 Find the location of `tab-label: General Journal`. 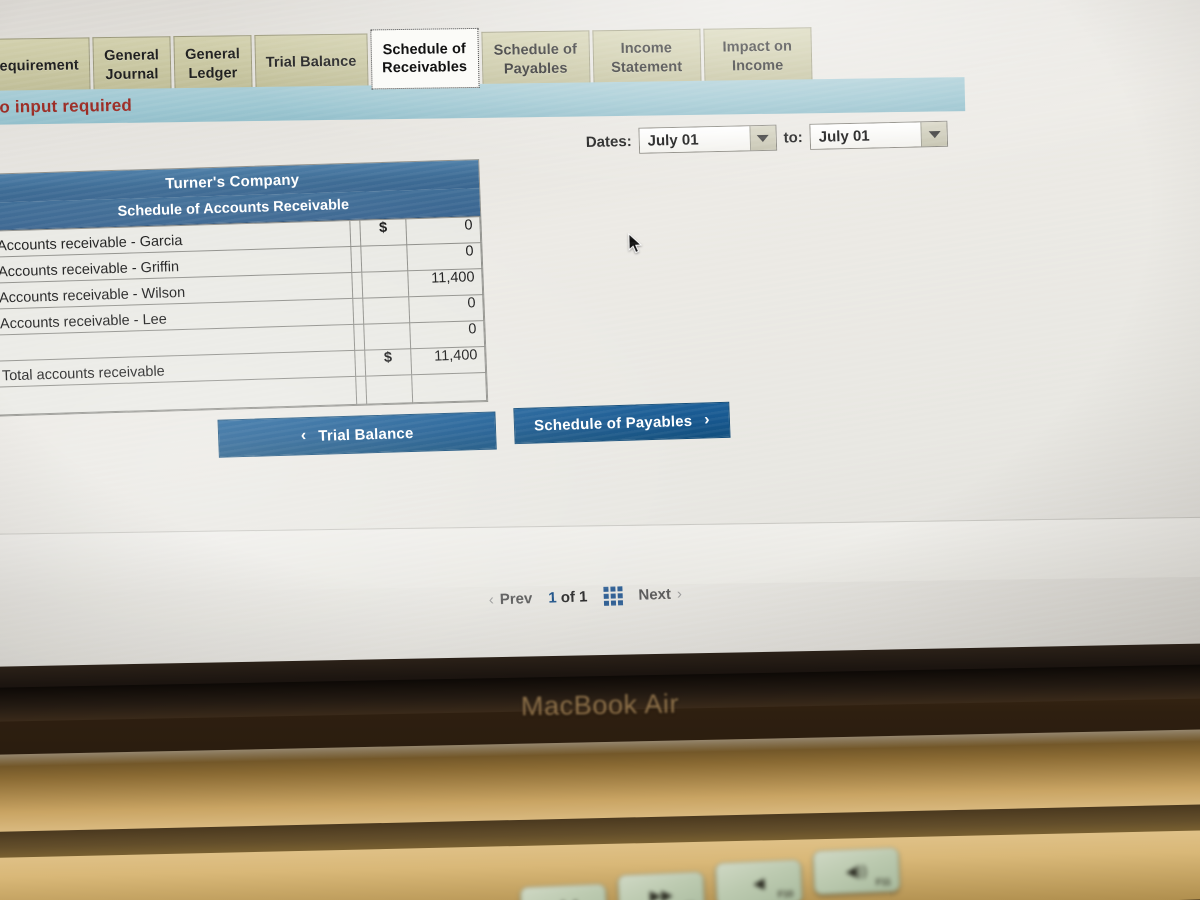

tab-label: General Journal is located at coordinates (132, 65).